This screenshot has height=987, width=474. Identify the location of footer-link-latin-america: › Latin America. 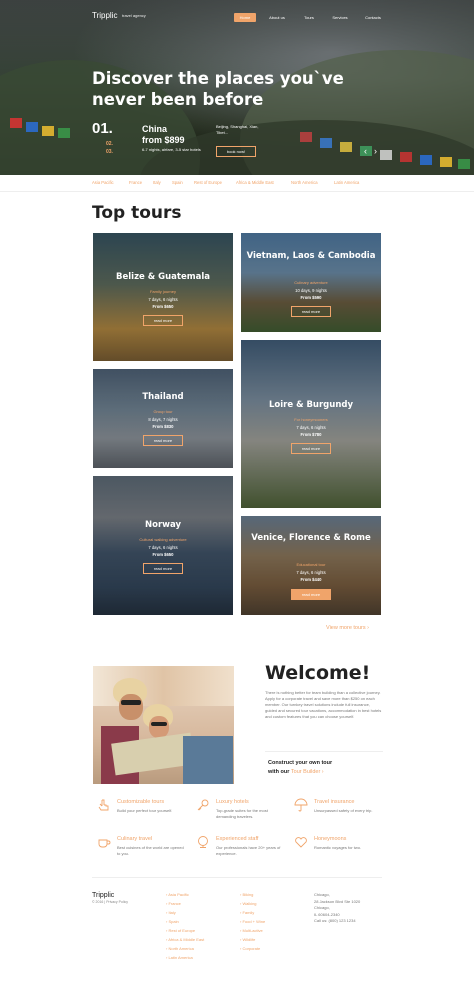
(179, 957).